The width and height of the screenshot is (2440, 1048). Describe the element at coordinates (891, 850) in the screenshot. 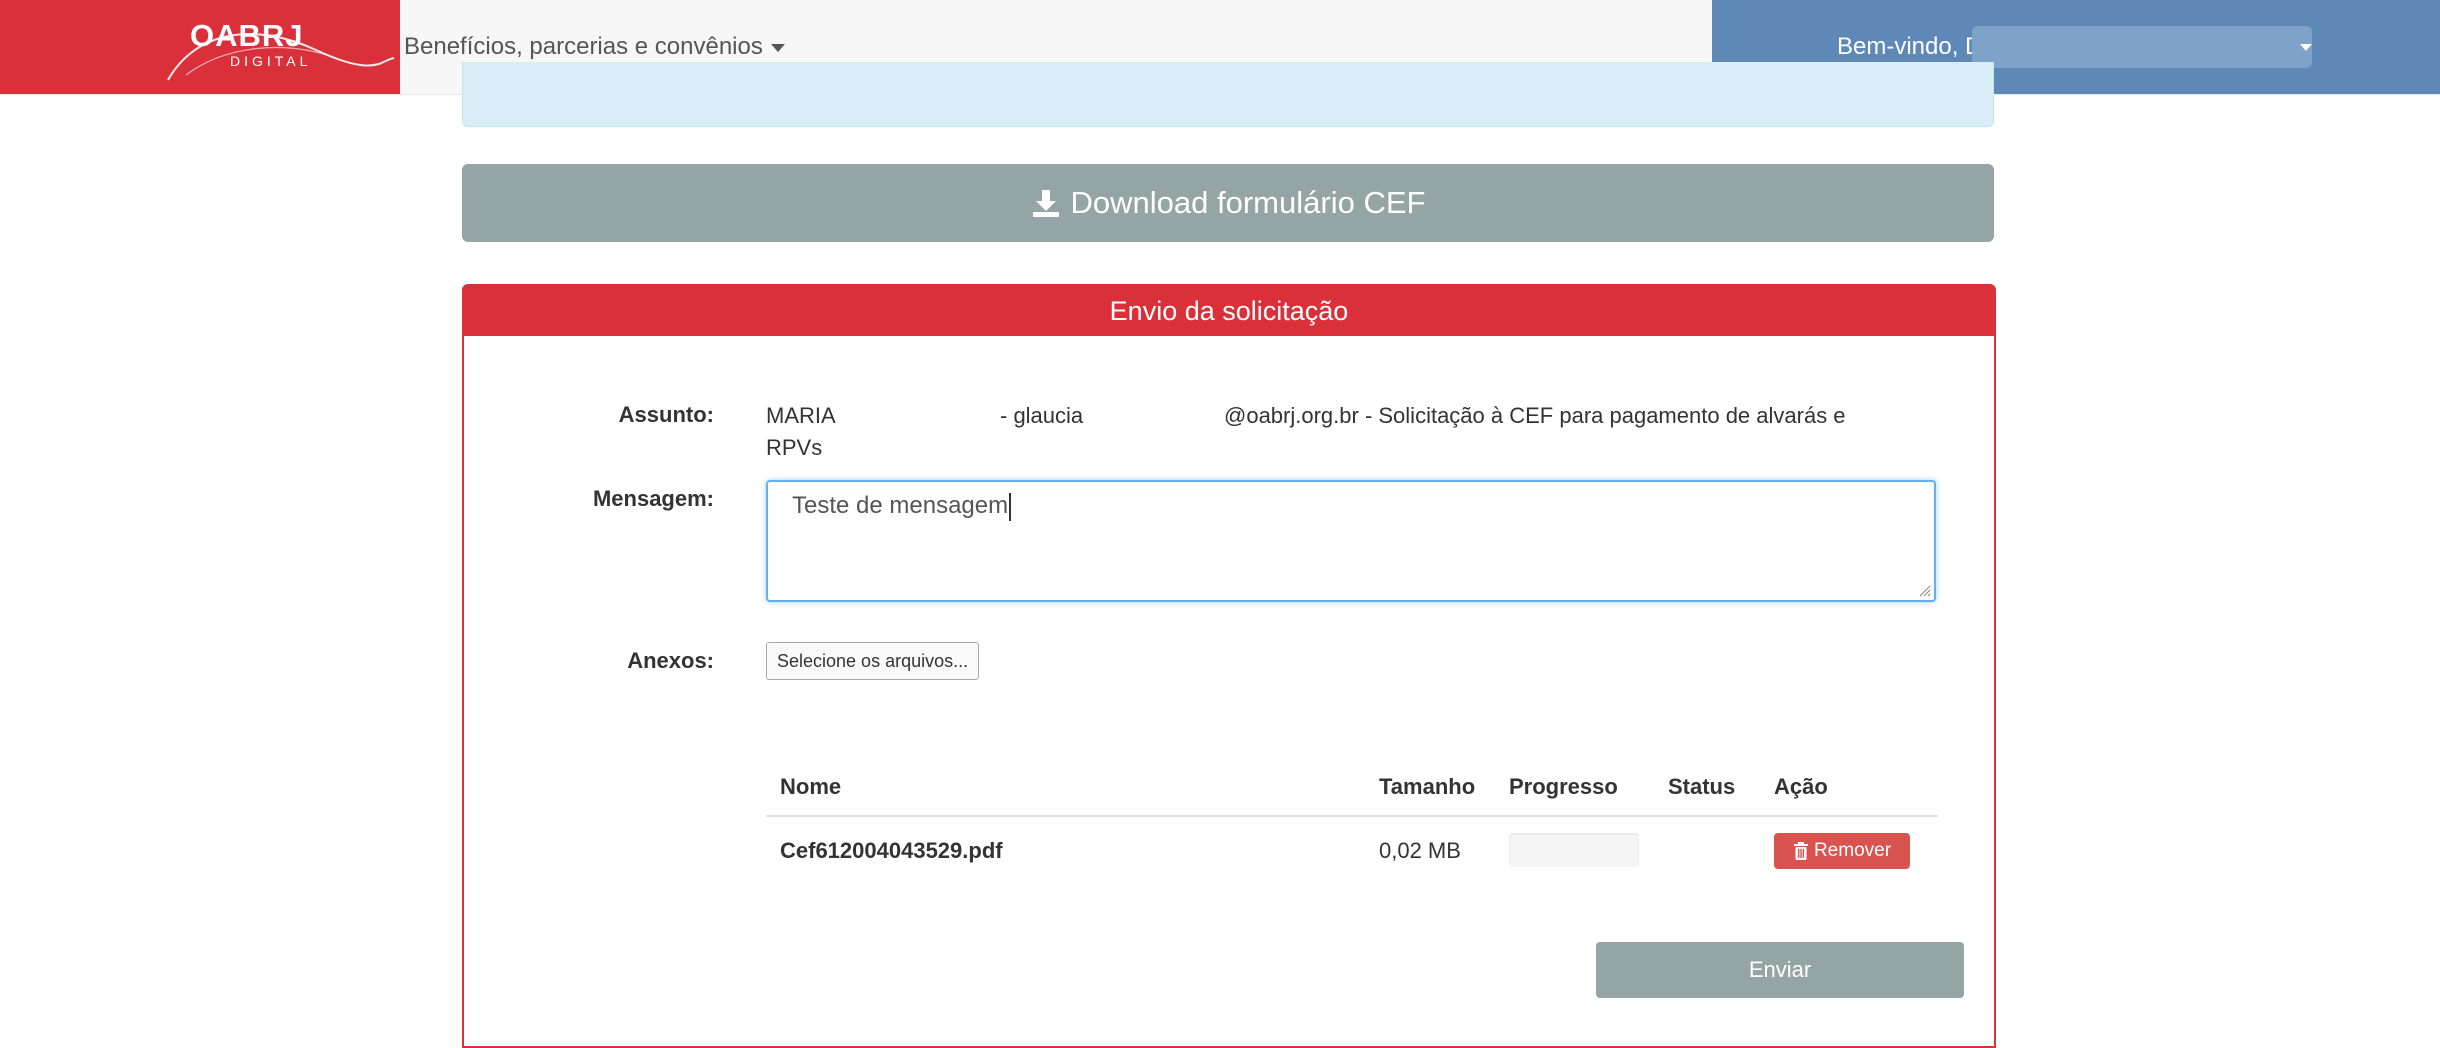

I see `file-name: Cef612004043529.pdf` at that location.